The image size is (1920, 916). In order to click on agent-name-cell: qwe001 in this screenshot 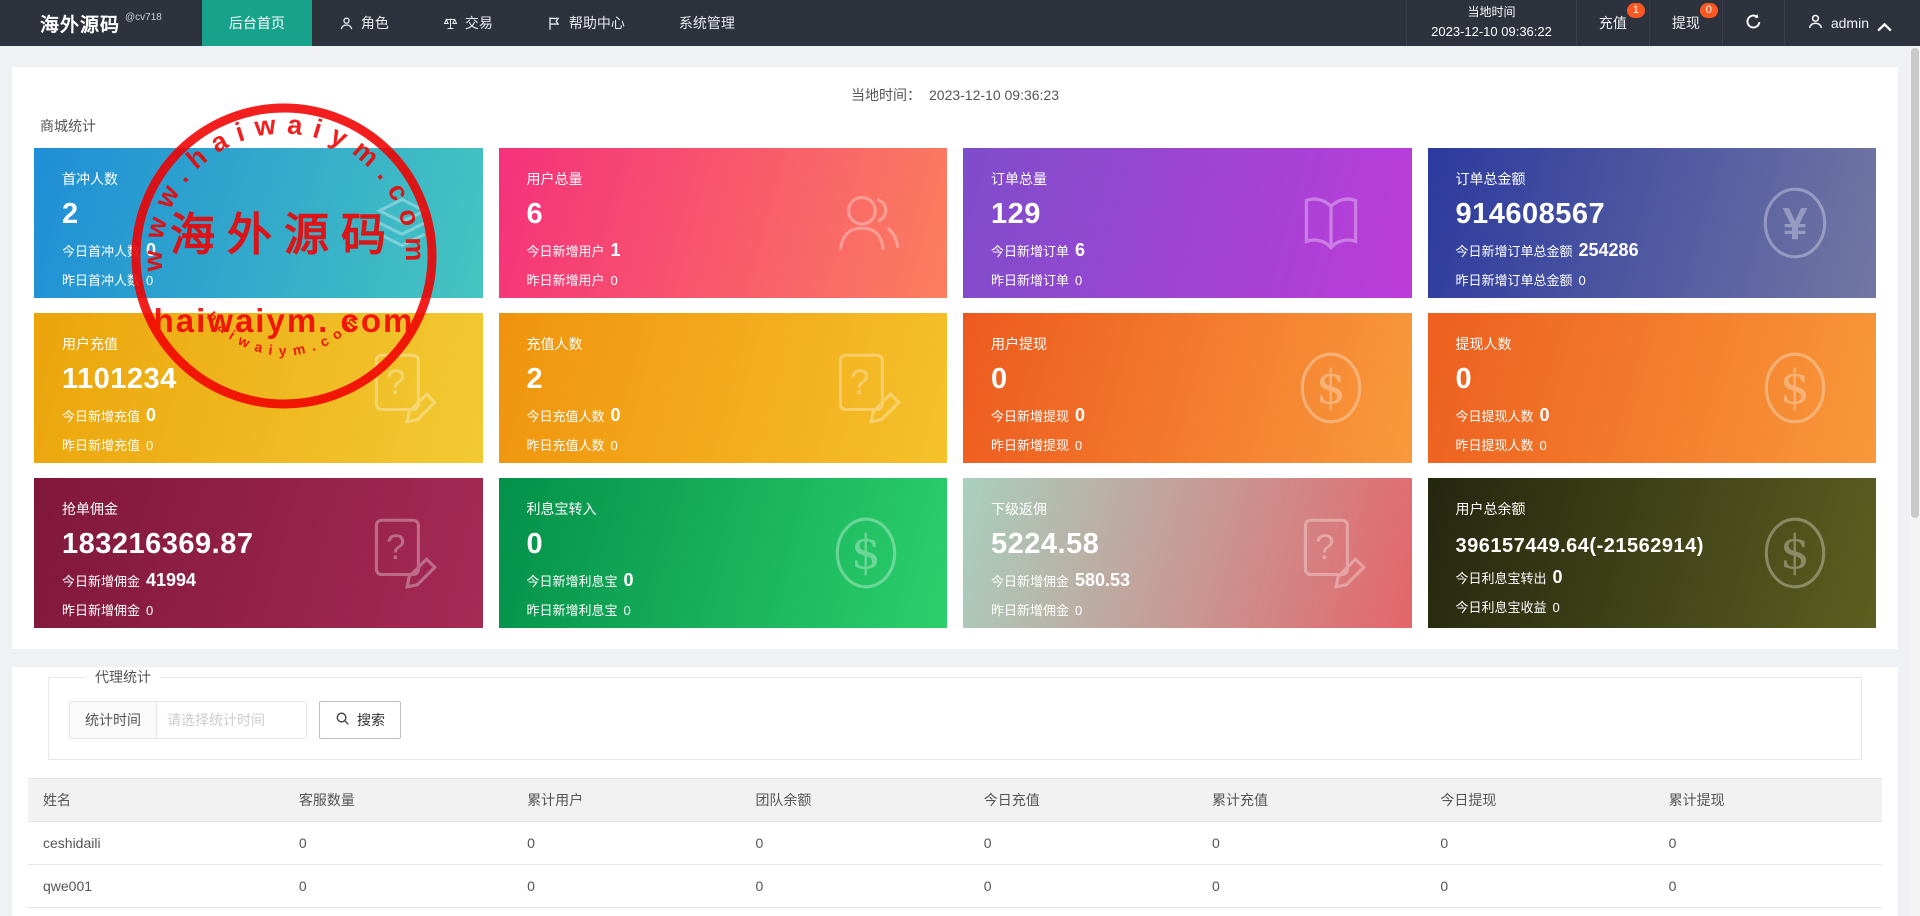, I will do `click(156, 886)`.